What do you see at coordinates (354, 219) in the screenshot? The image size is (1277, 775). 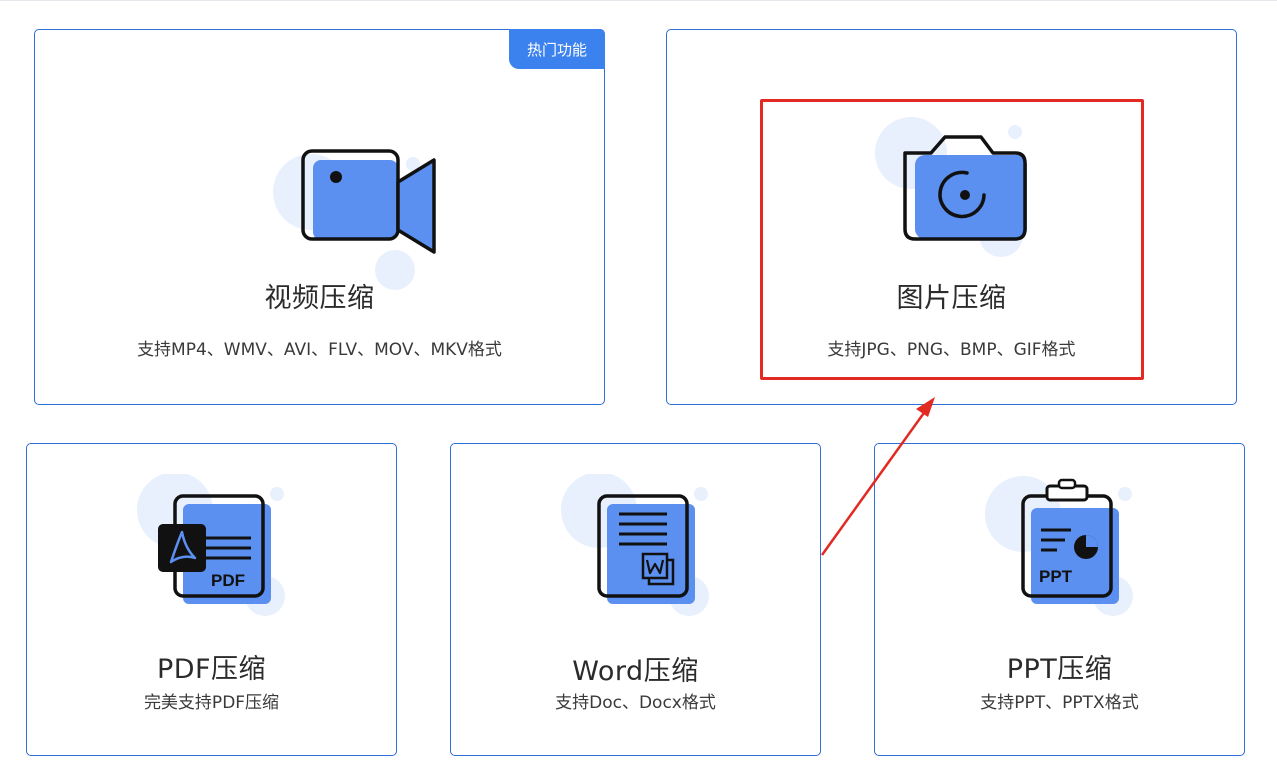 I see `video-camera-icon` at bounding box center [354, 219].